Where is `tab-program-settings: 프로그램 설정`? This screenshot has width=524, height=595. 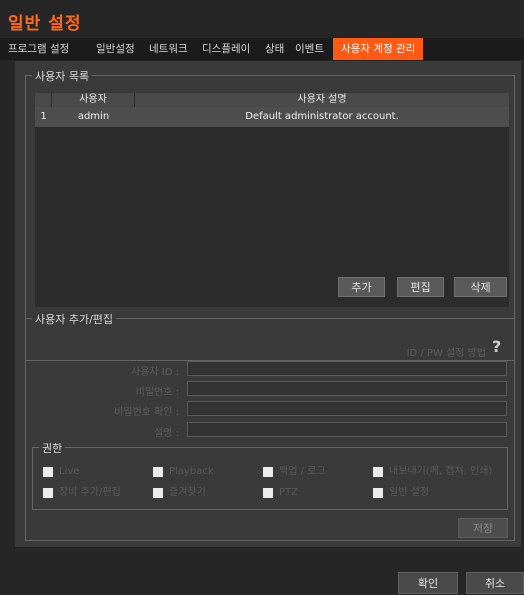 tab-program-settings: 프로그램 설정 is located at coordinates (38, 49).